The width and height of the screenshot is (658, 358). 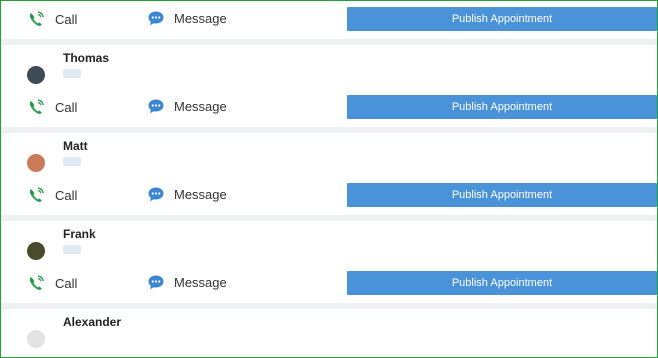 What do you see at coordinates (86, 58) in the screenshot?
I see `contact-name: Thomas` at bounding box center [86, 58].